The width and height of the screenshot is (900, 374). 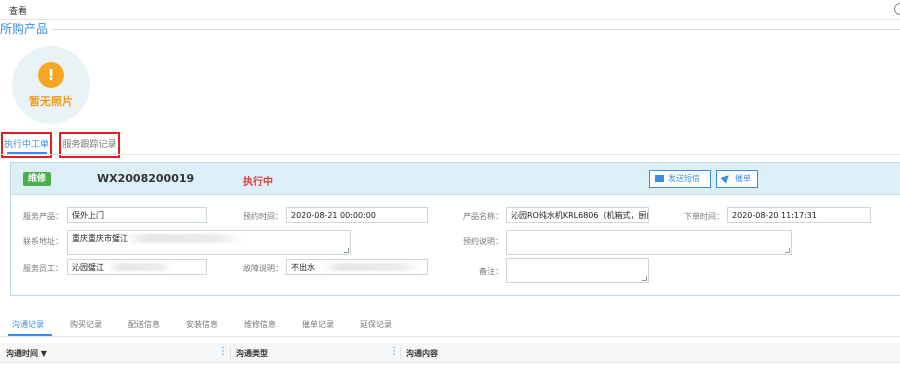 I want to click on tab-purchase-records: 购买记录, so click(x=86, y=324).